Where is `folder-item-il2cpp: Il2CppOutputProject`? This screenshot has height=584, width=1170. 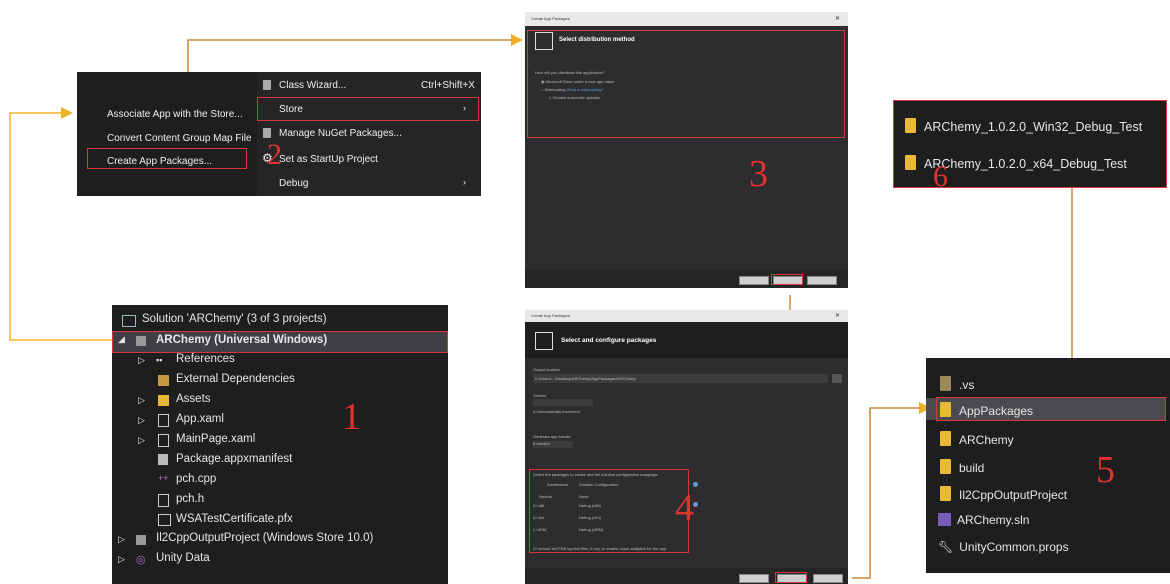 folder-item-il2cpp: Il2CppOutputProject is located at coordinates (1003, 494).